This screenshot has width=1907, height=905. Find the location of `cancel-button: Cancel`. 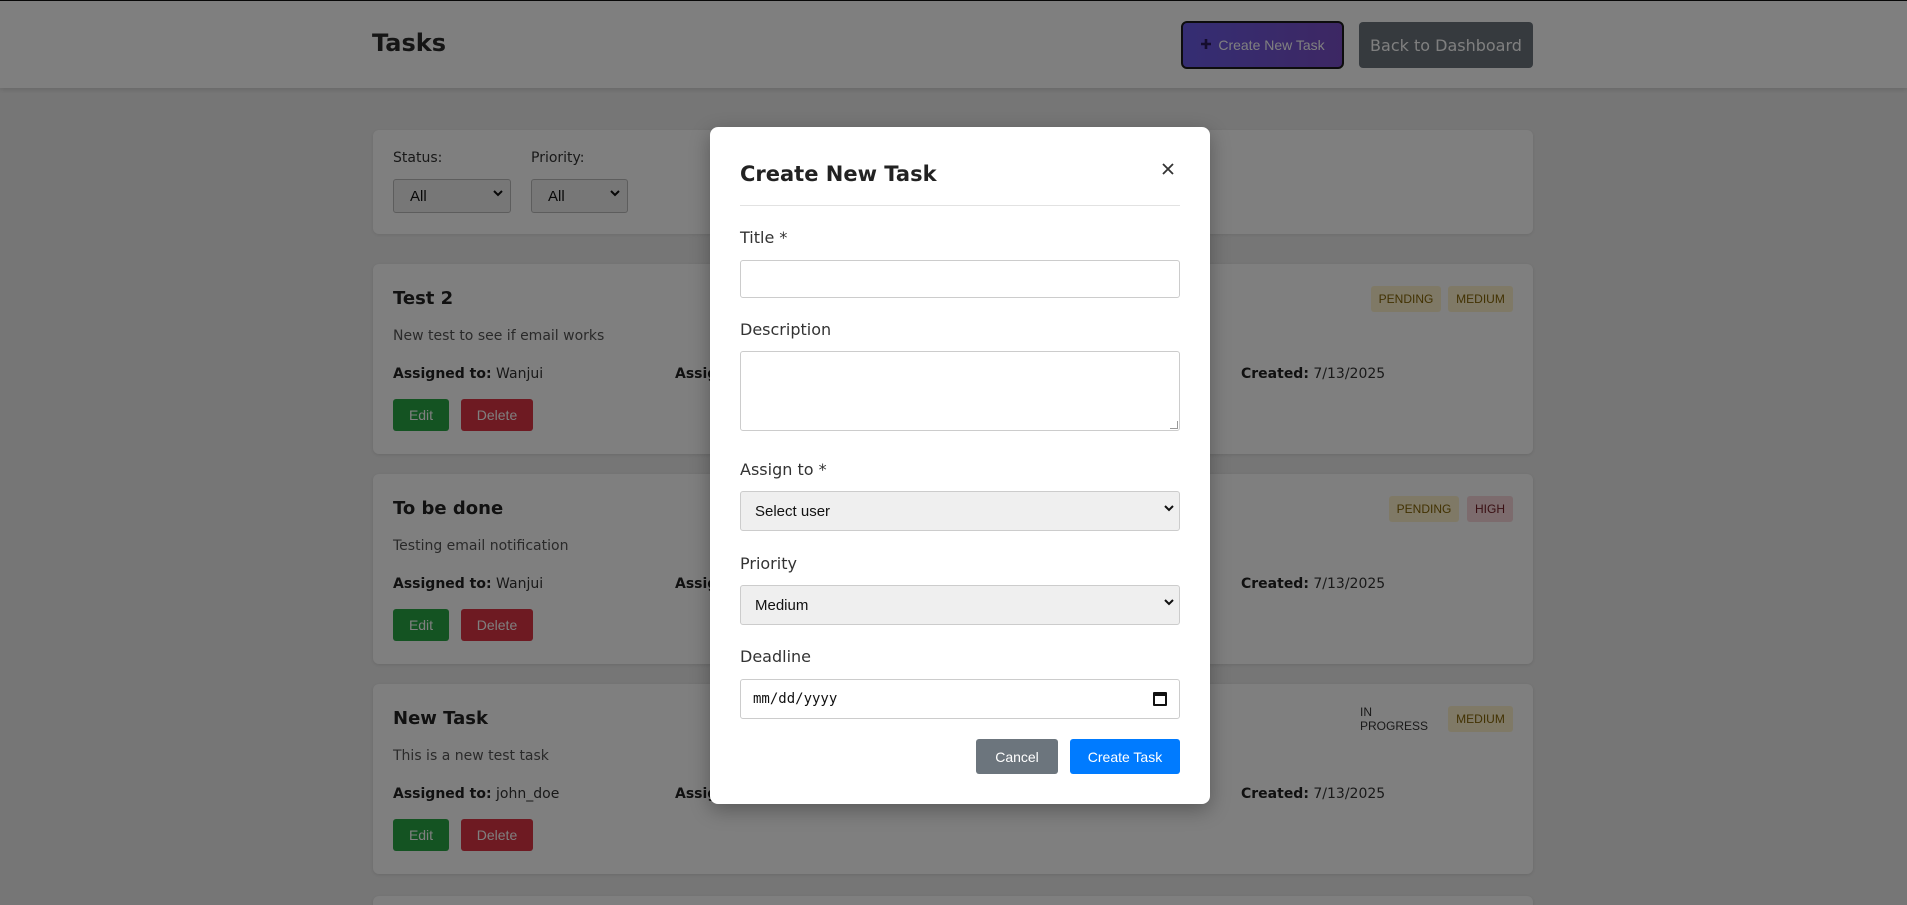

cancel-button: Cancel is located at coordinates (1017, 756).